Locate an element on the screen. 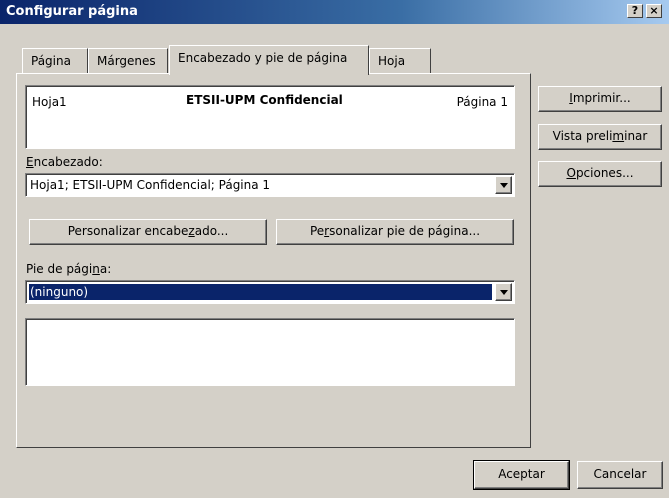 This screenshot has width=669, height=498. cancel-button: Cancelar is located at coordinates (620, 475).